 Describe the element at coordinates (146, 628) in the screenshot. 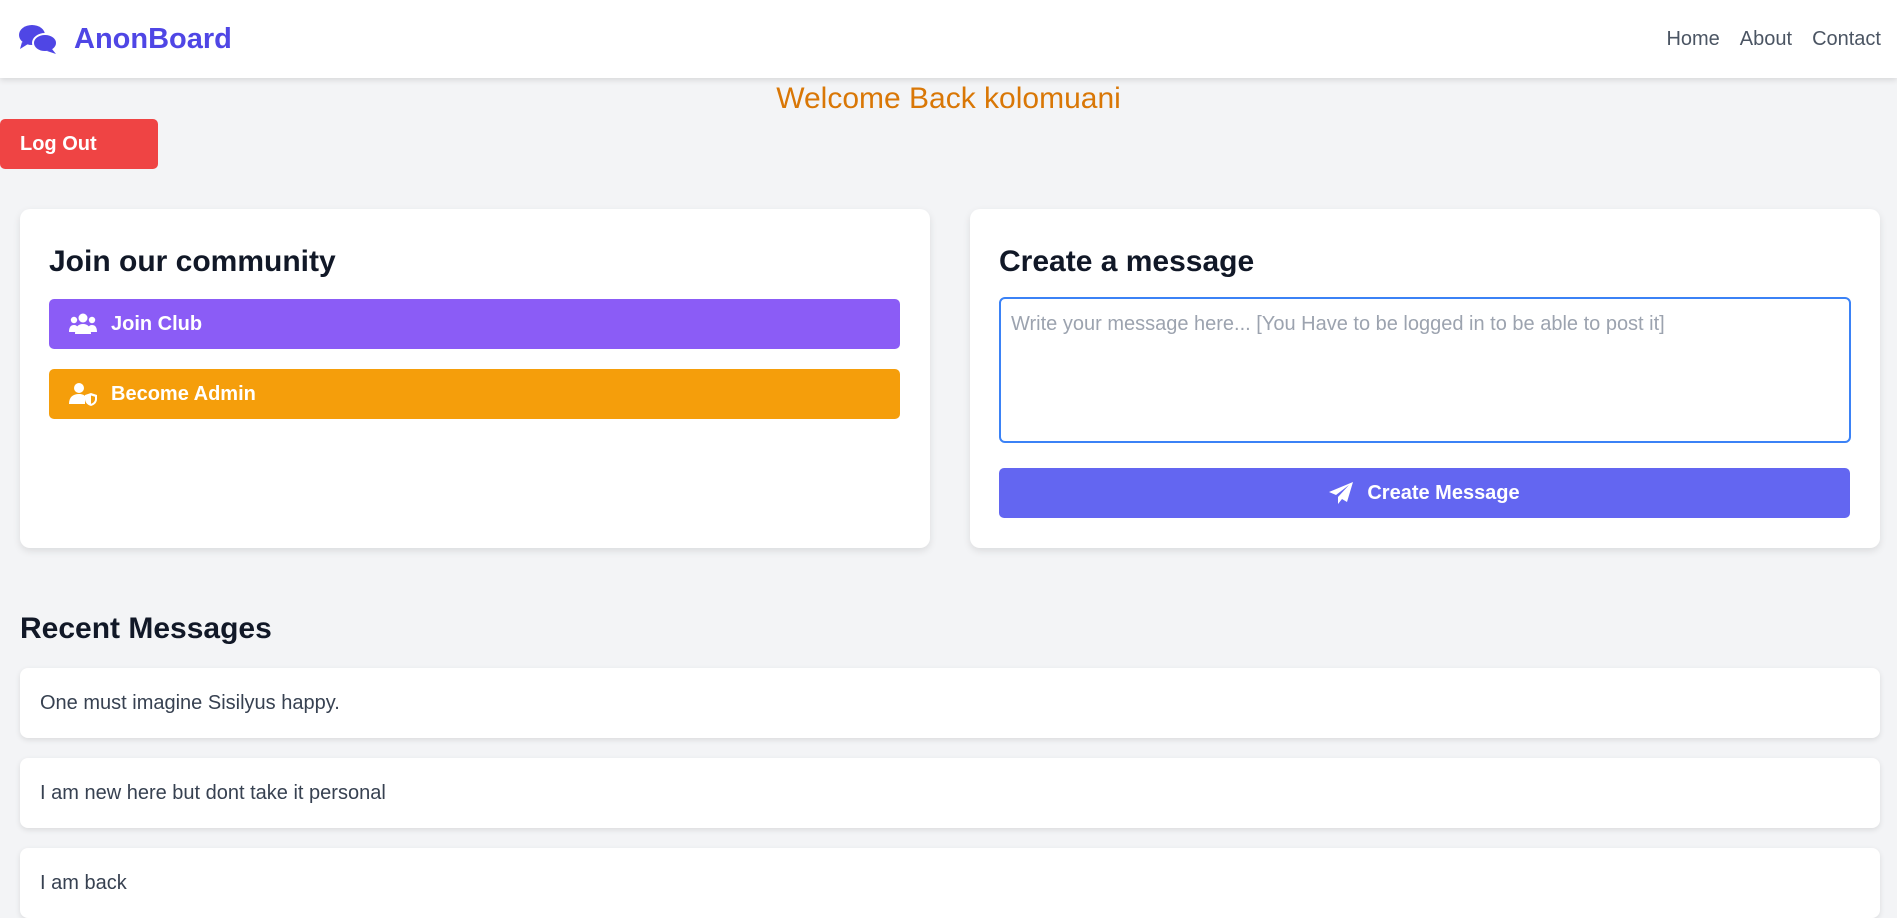

I see `recent-messages-title: Recent Messages` at that location.